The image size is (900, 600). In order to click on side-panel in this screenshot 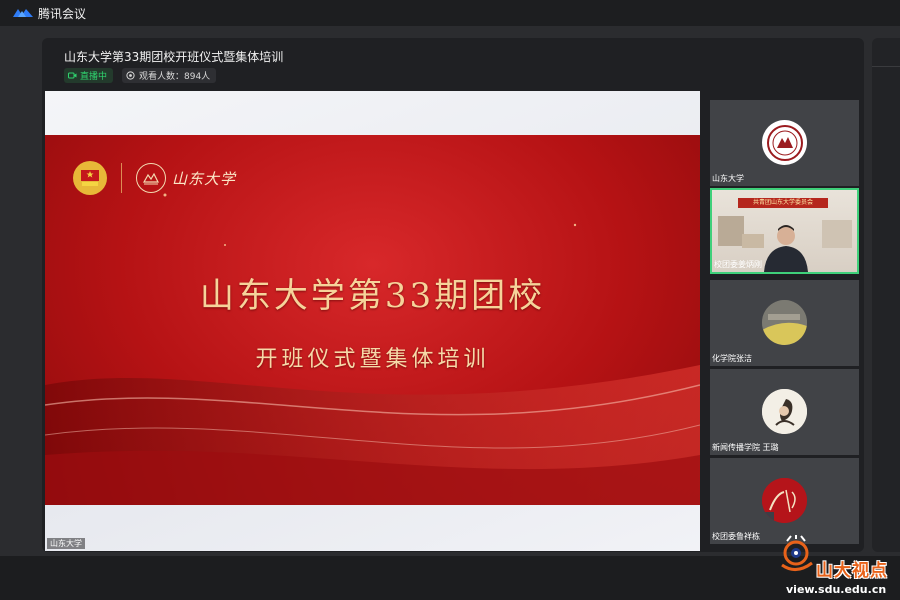, I will do `click(886, 295)`.